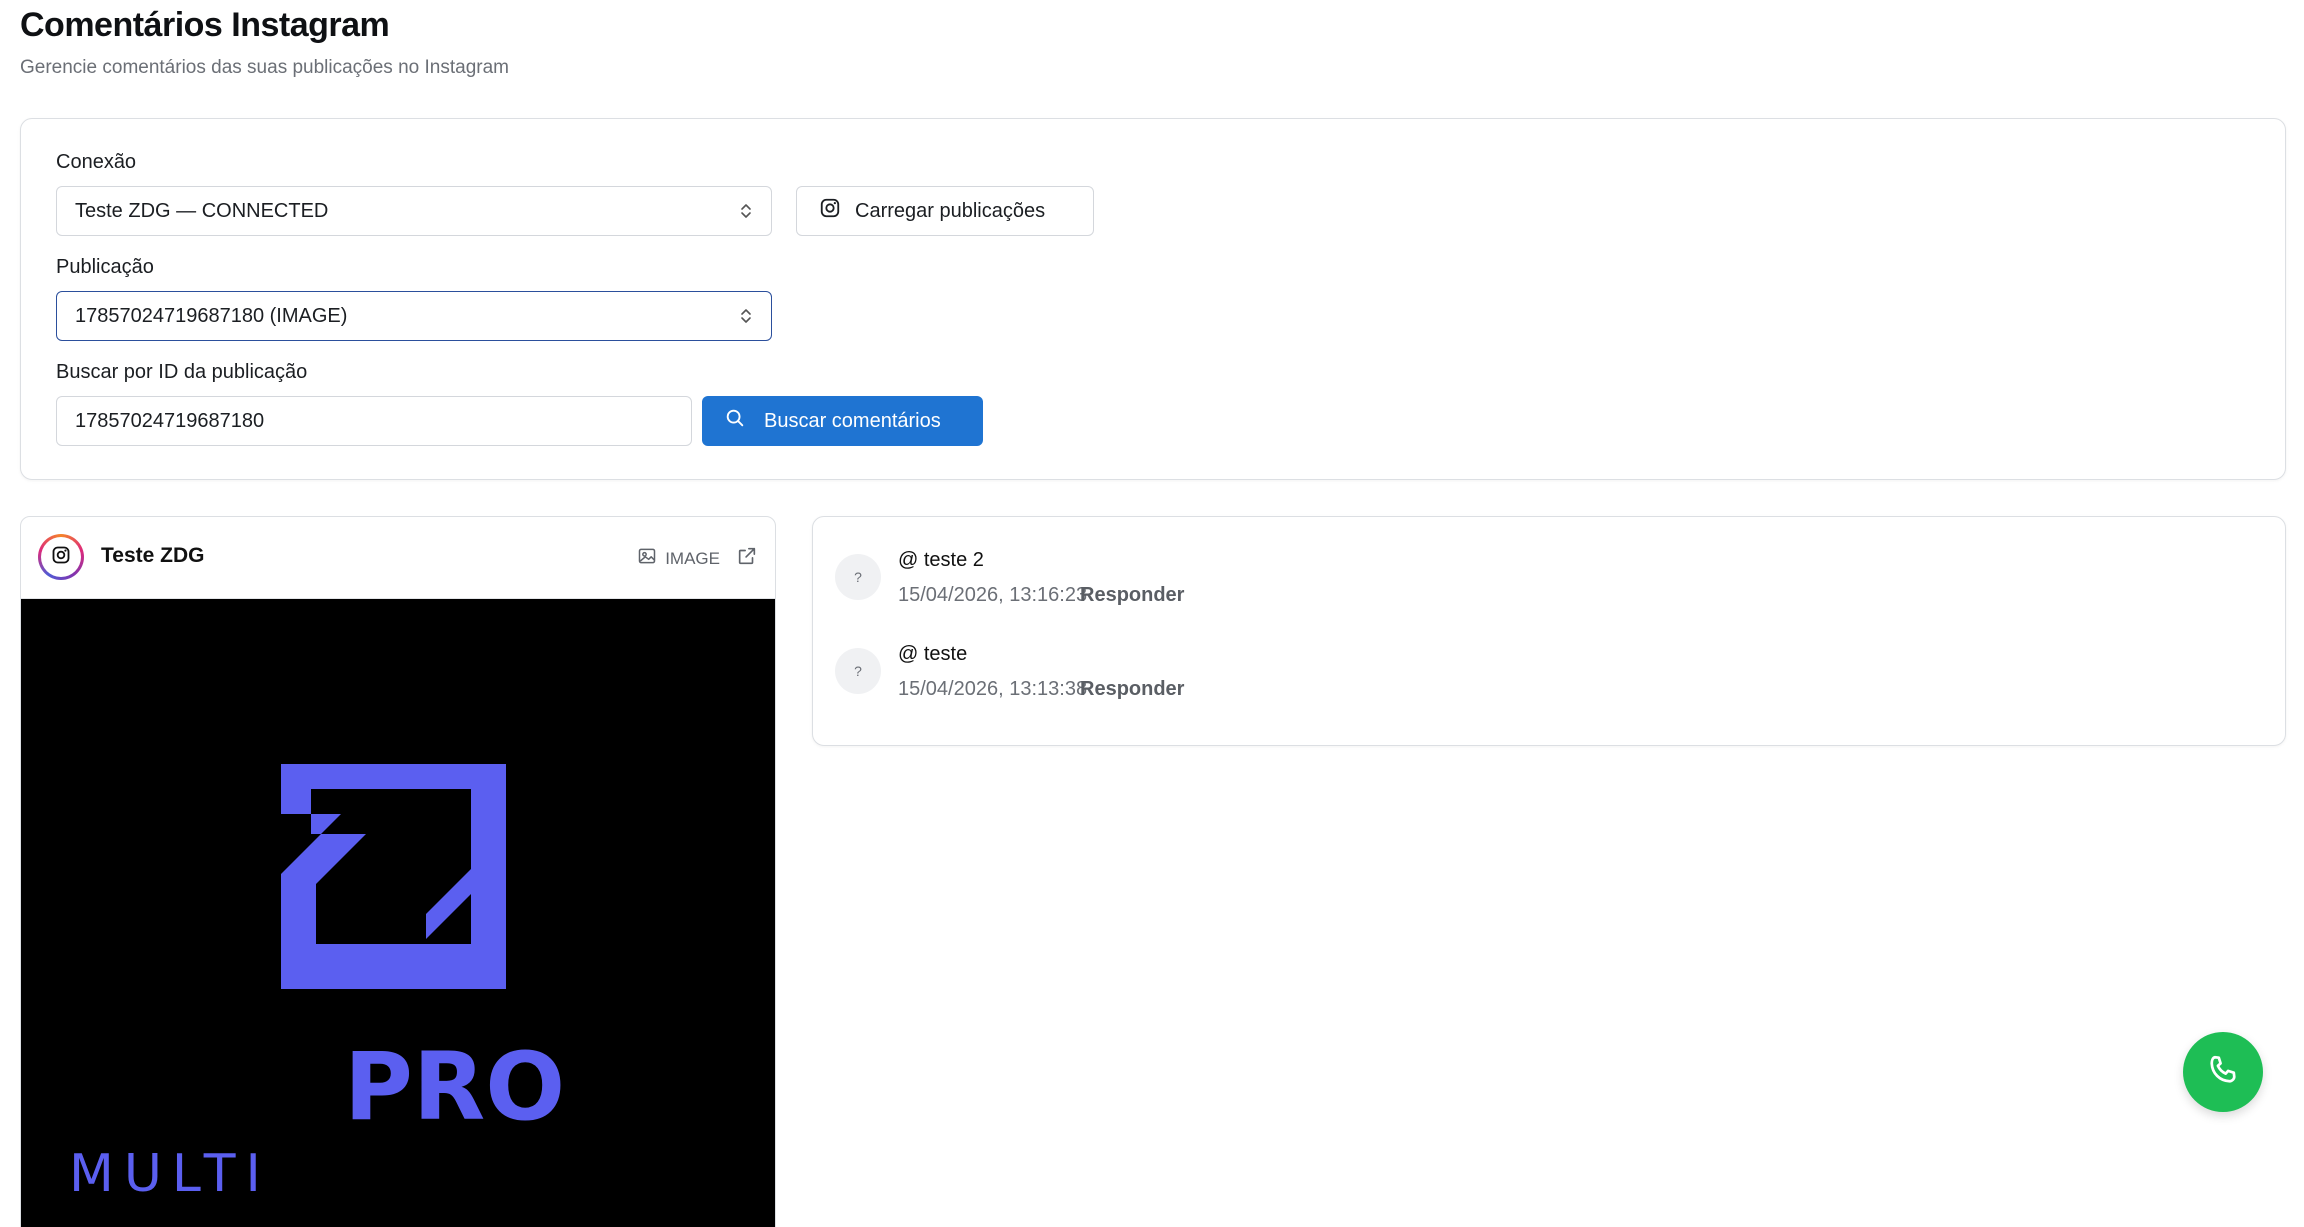  I want to click on comment-item: ? @ teste 15/04/2026, 13:13:38 Responder, so click(1185, 678).